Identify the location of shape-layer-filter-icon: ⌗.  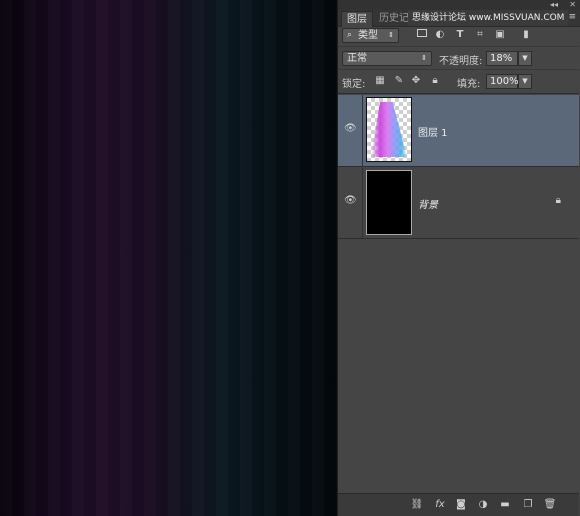
(480, 35).